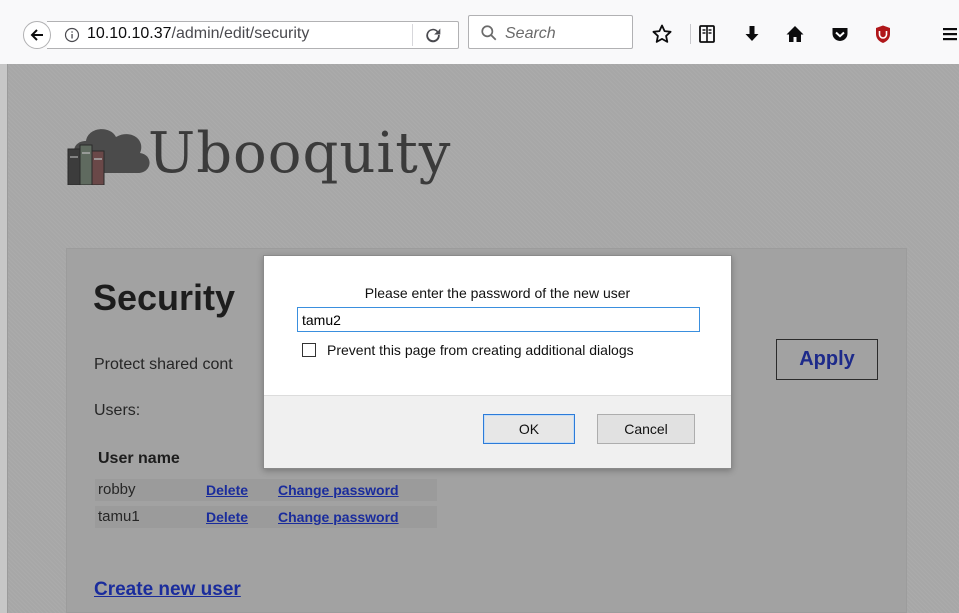 This screenshot has height=613, width=959. What do you see at coordinates (4, 338) in the screenshot?
I see `page-left-edge` at bounding box center [4, 338].